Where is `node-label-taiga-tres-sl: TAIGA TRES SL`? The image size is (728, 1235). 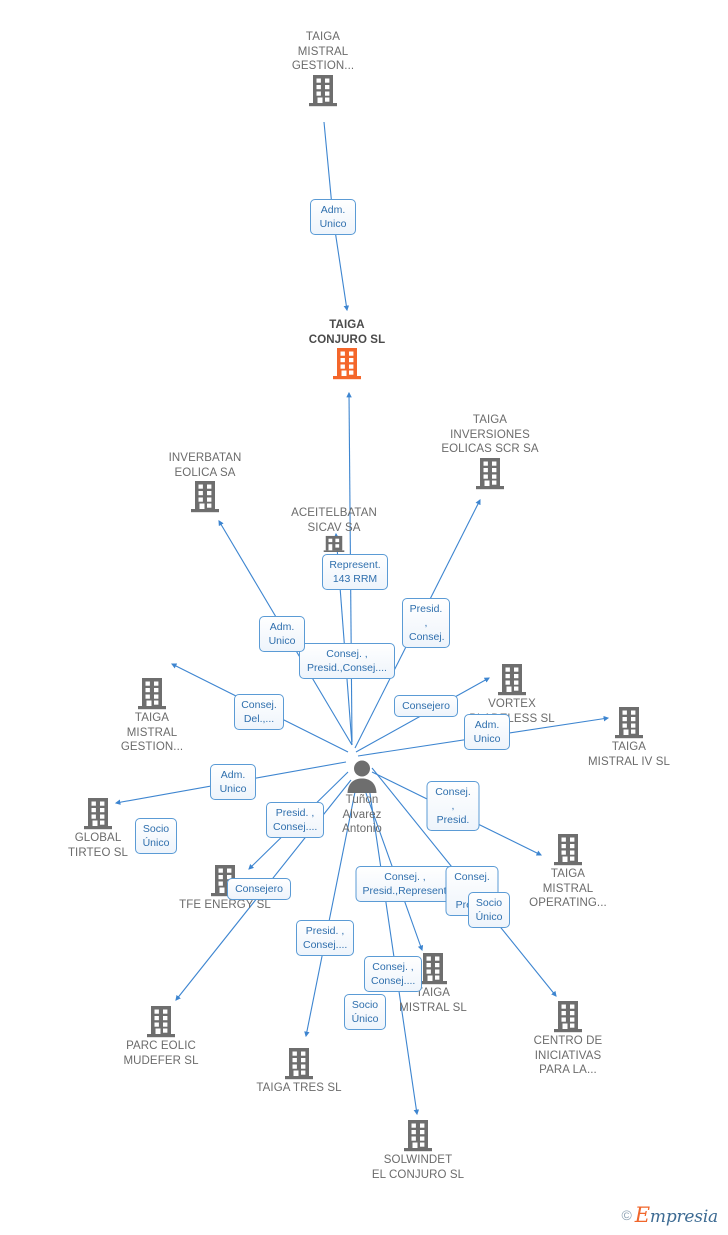
node-label-taiga-tres-sl: TAIGA TRES SL is located at coordinates (299, 1088).